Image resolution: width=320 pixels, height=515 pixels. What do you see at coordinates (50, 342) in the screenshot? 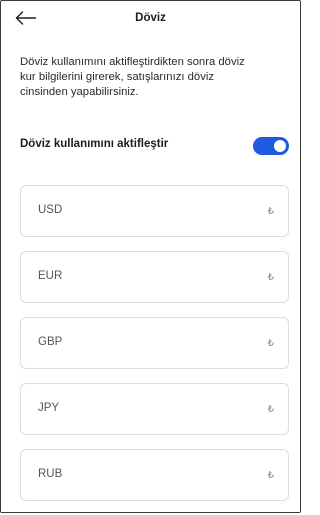
I see `currency-code: GBP` at bounding box center [50, 342].